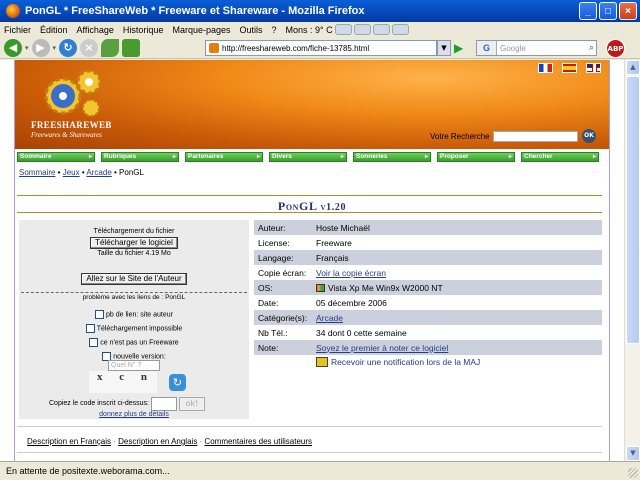 Image resolution: width=640 pixels, height=480 pixels. What do you see at coordinates (351, 273) in the screenshot?
I see `screenshot-link: Voir la copie écran` at bounding box center [351, 273].